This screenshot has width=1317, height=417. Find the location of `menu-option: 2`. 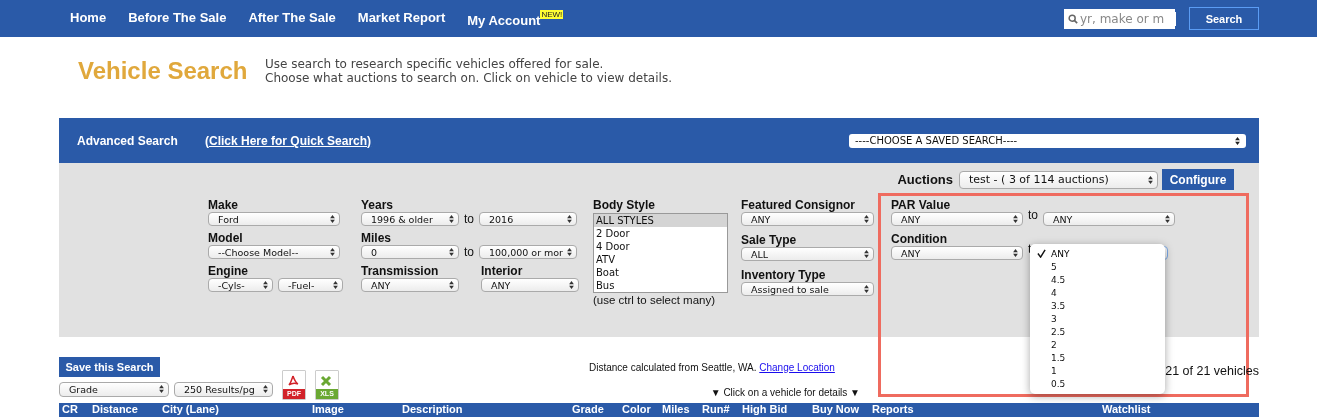

menu-option: 2 is located at coordinates (1097, 344).